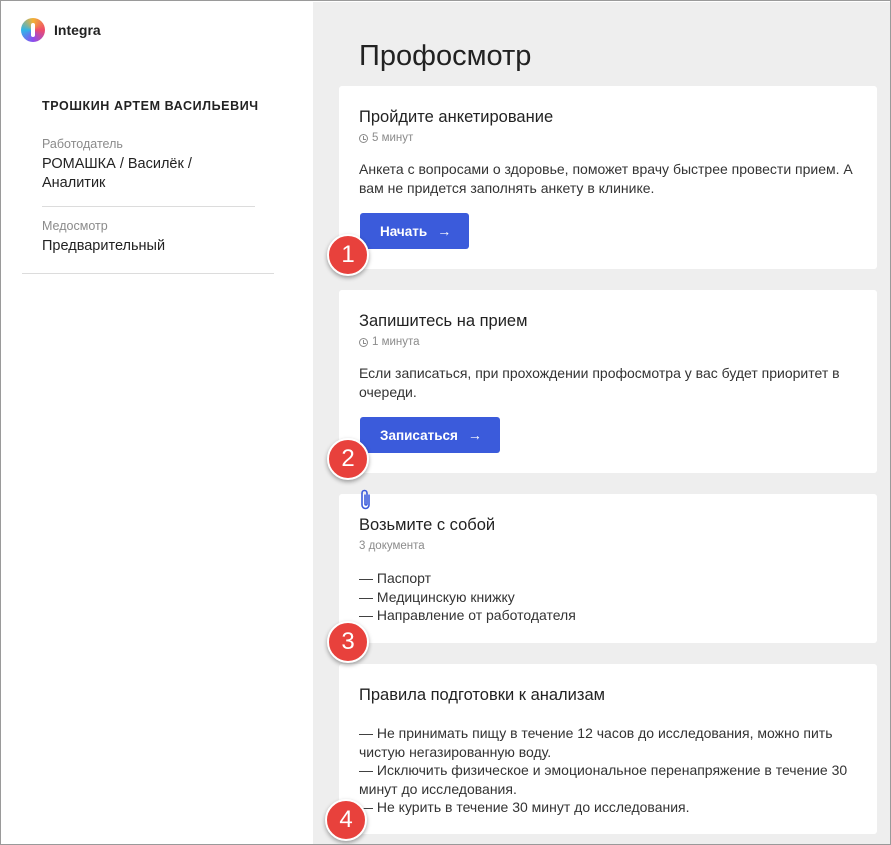  What do you see at coordinates (348, 459) in the screenshot?
I see `annotation-badge-2: 2` at bounding box center [348, 459].